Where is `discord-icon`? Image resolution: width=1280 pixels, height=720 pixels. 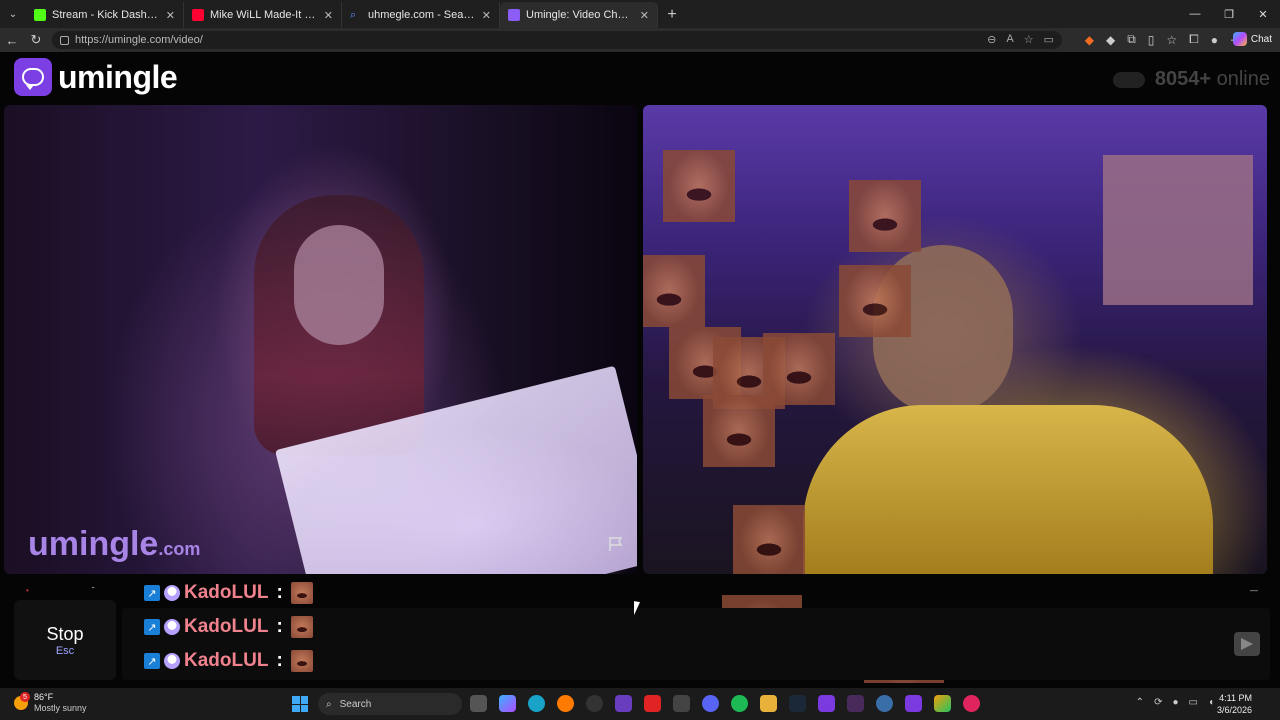 discord-icon is located at coordinates (710, 703).